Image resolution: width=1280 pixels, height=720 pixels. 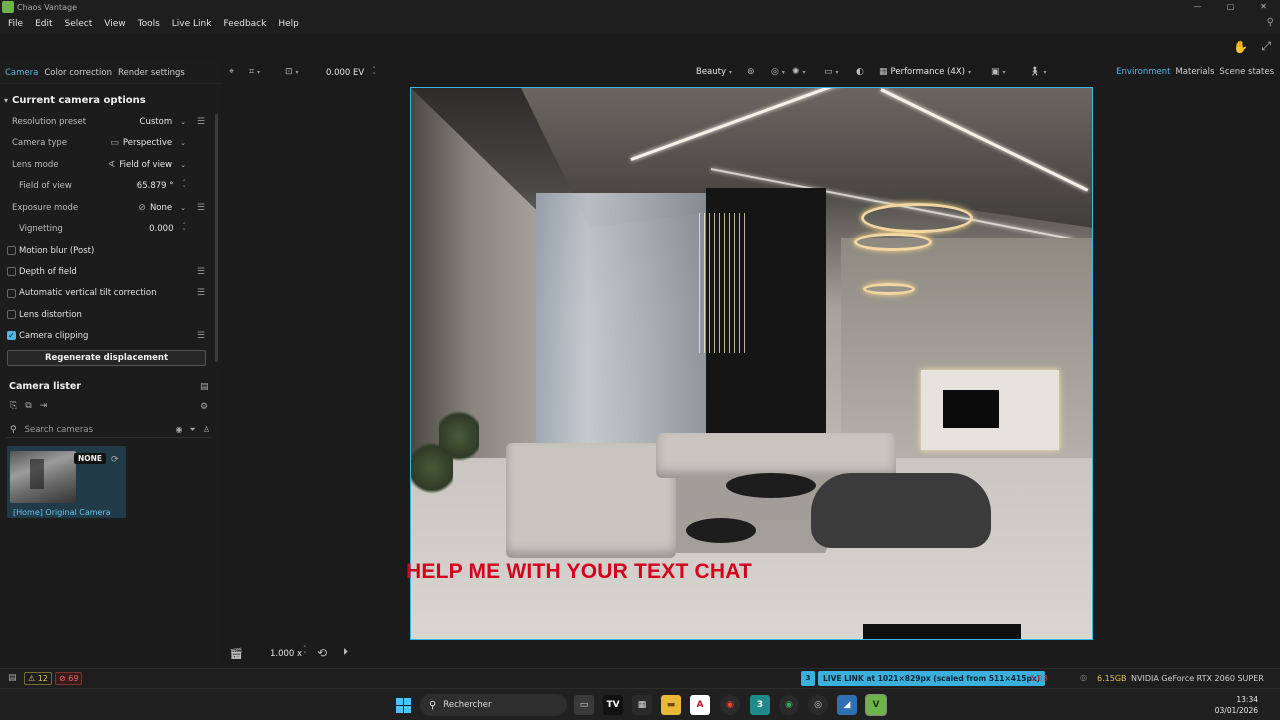 What do you see at coordinates (15, 24) in the screenshot?
I see `menu-file: File` at bounding box center [15, 24].